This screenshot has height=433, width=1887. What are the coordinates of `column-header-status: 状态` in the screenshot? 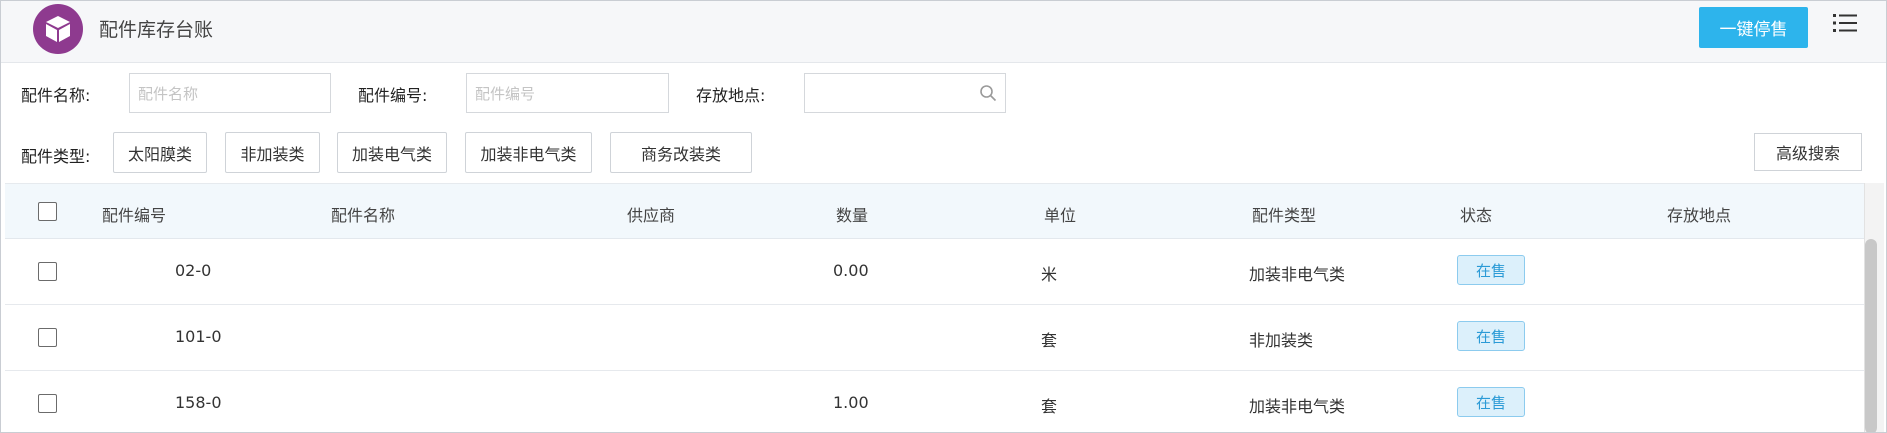 It's located at (1476, 214).